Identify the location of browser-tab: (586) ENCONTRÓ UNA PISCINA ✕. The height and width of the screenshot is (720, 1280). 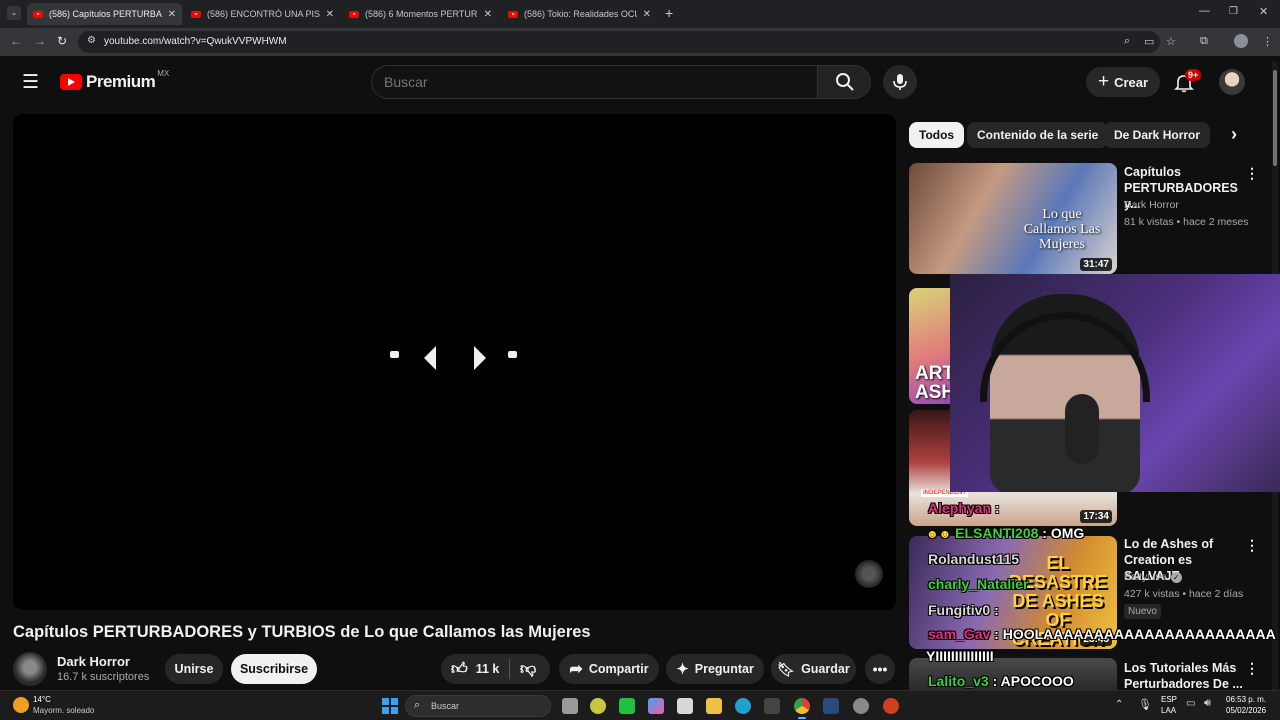
(262, 14).